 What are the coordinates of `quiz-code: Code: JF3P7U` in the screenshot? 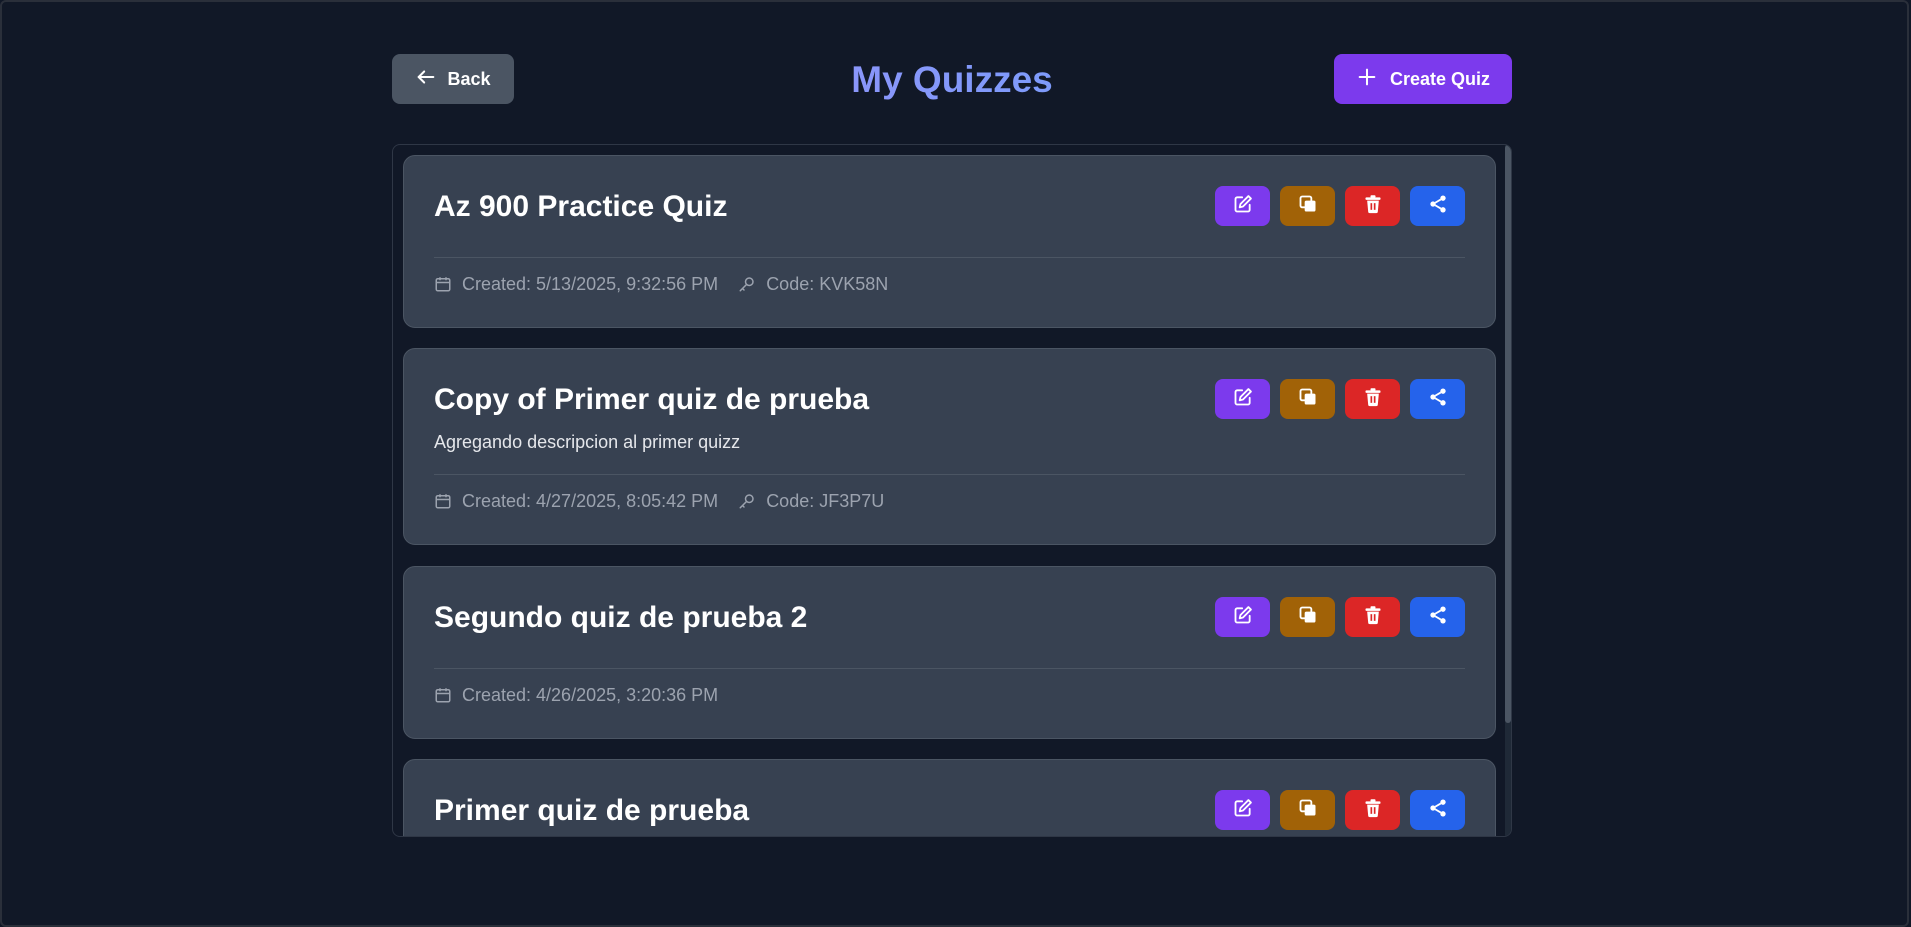 It's located at (825, 501).